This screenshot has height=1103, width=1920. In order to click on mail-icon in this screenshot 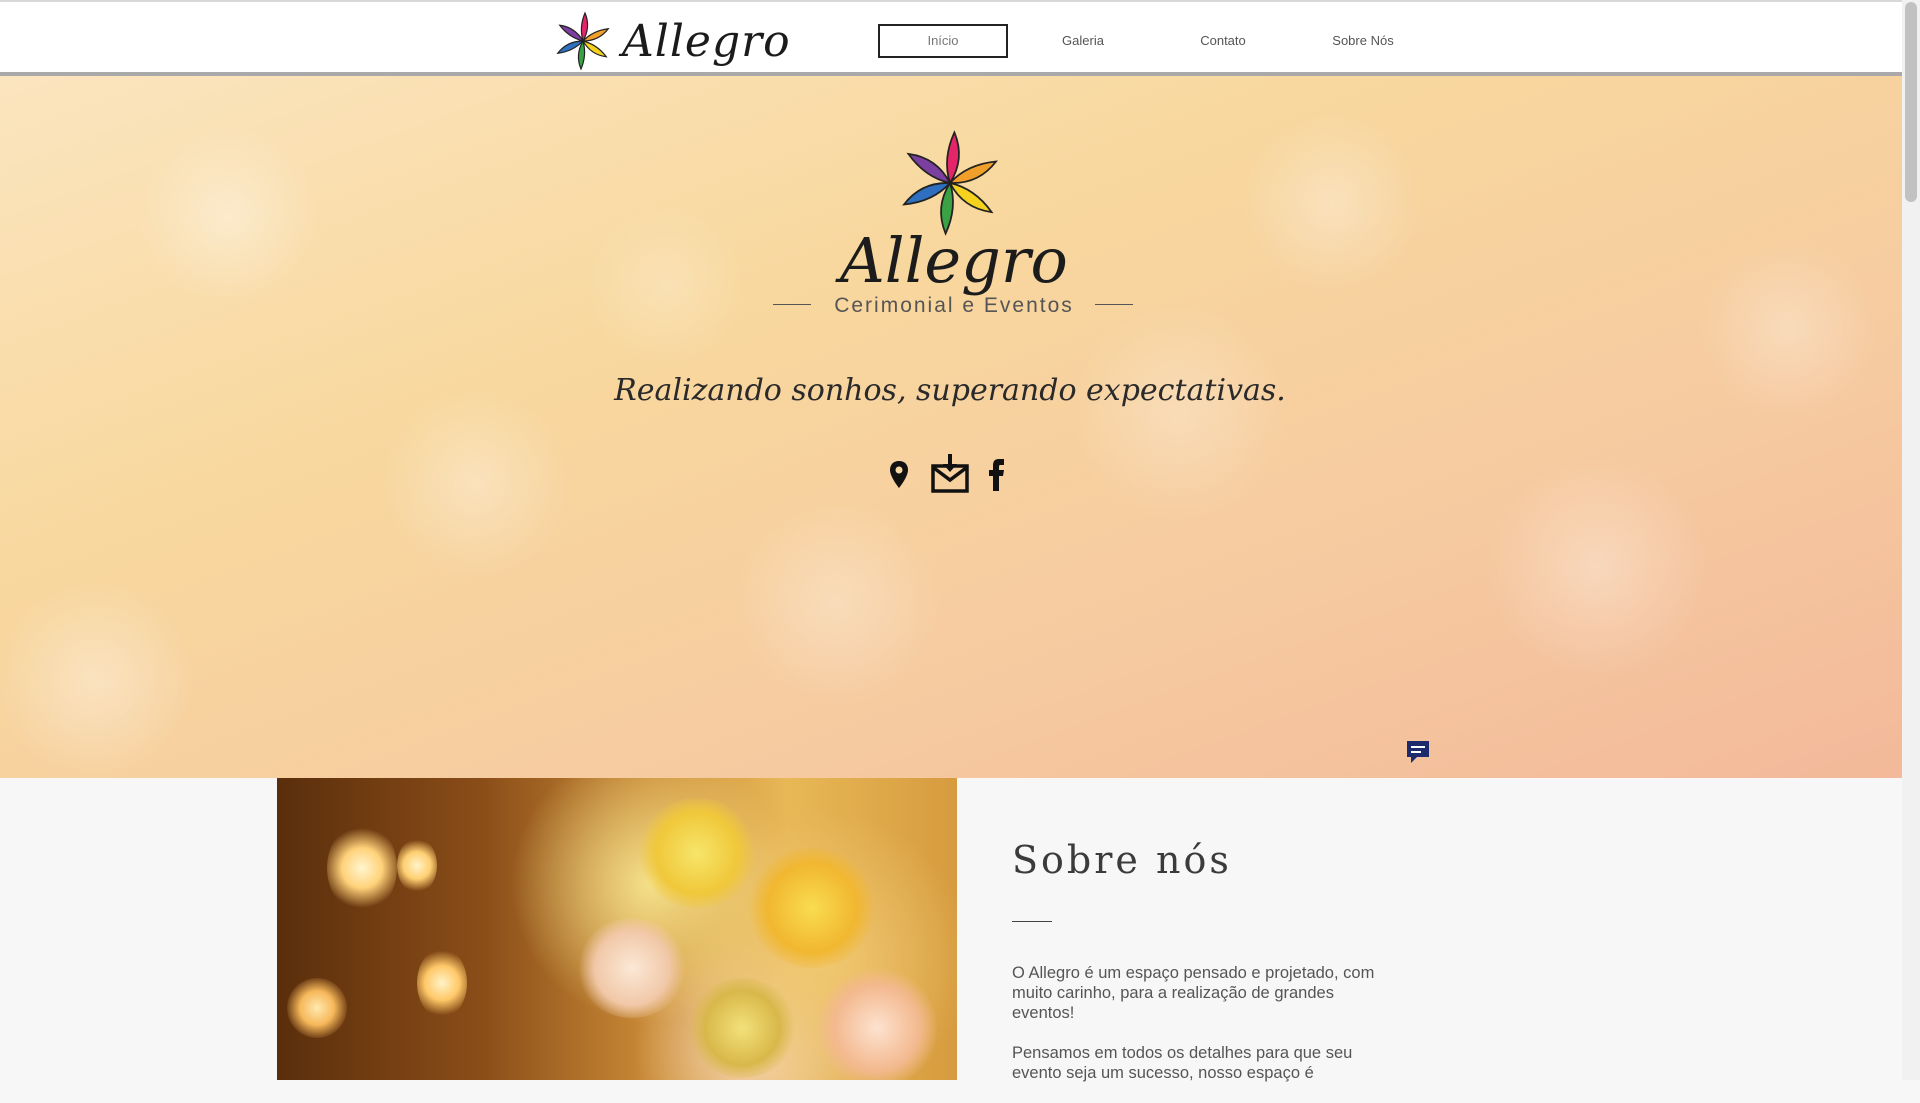, I will do `click(950, 474)`.